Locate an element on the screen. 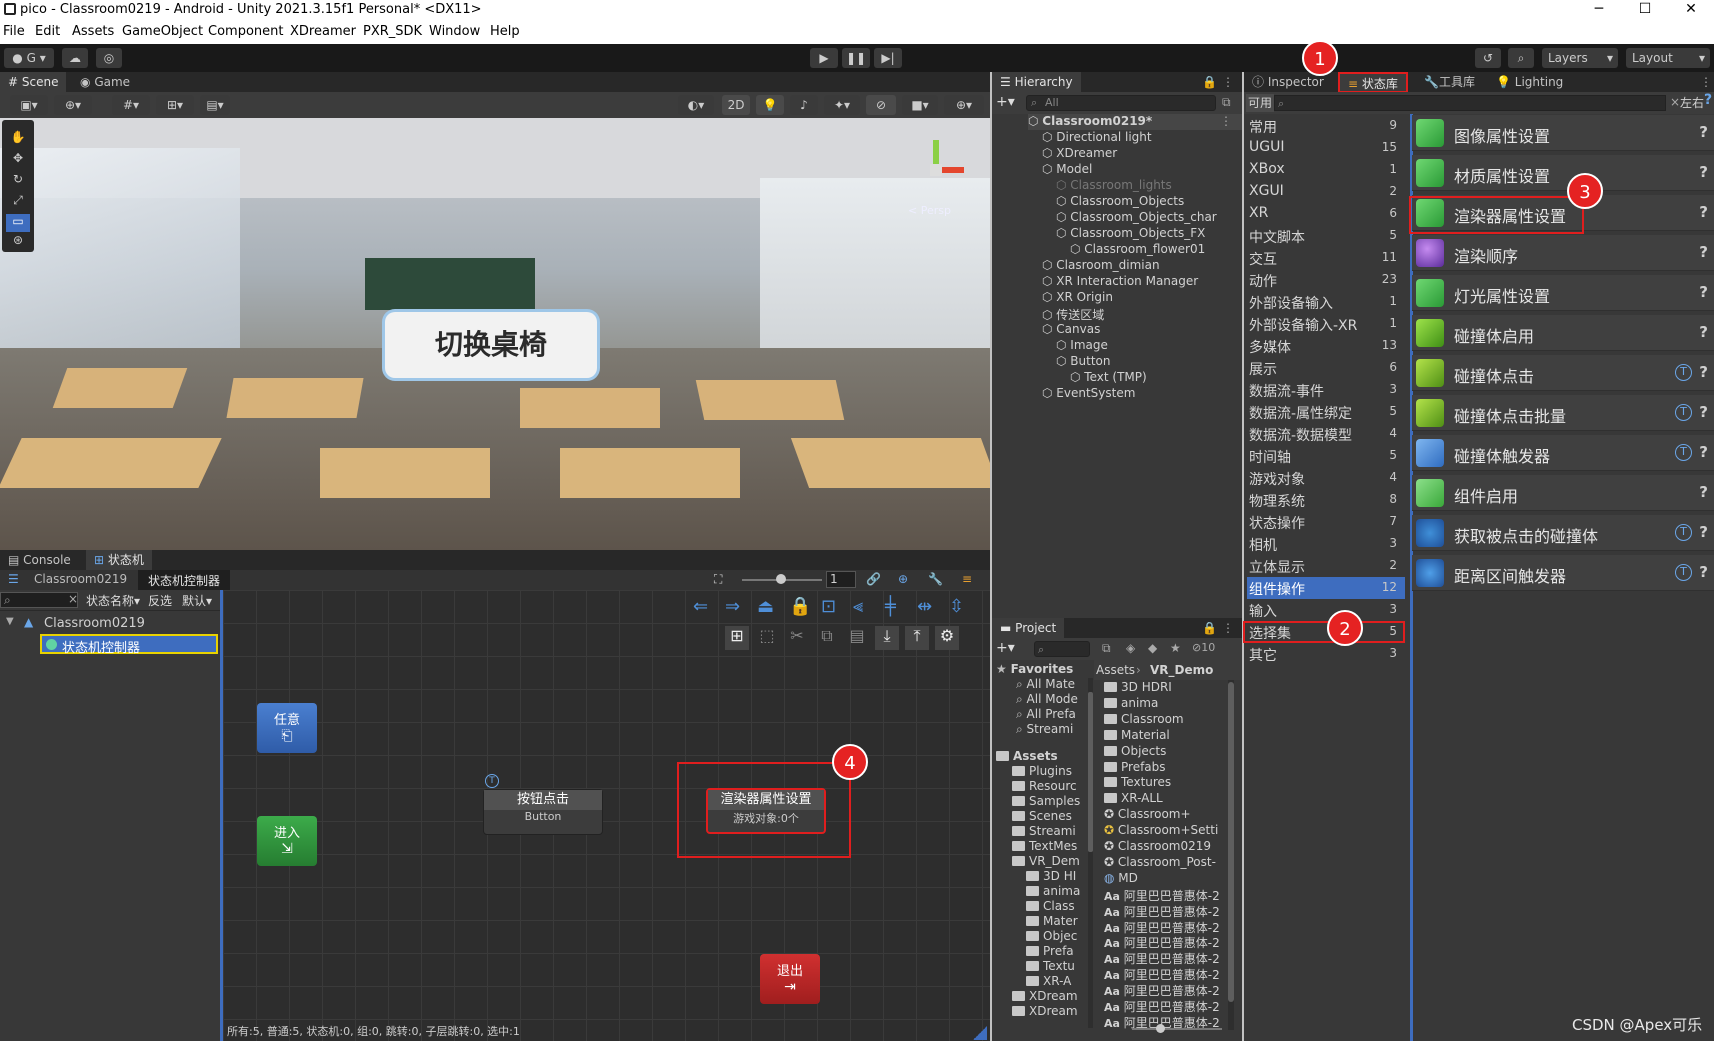  tab-statemachine: ⊞ 状态机 is located at coordinates (119, 560).